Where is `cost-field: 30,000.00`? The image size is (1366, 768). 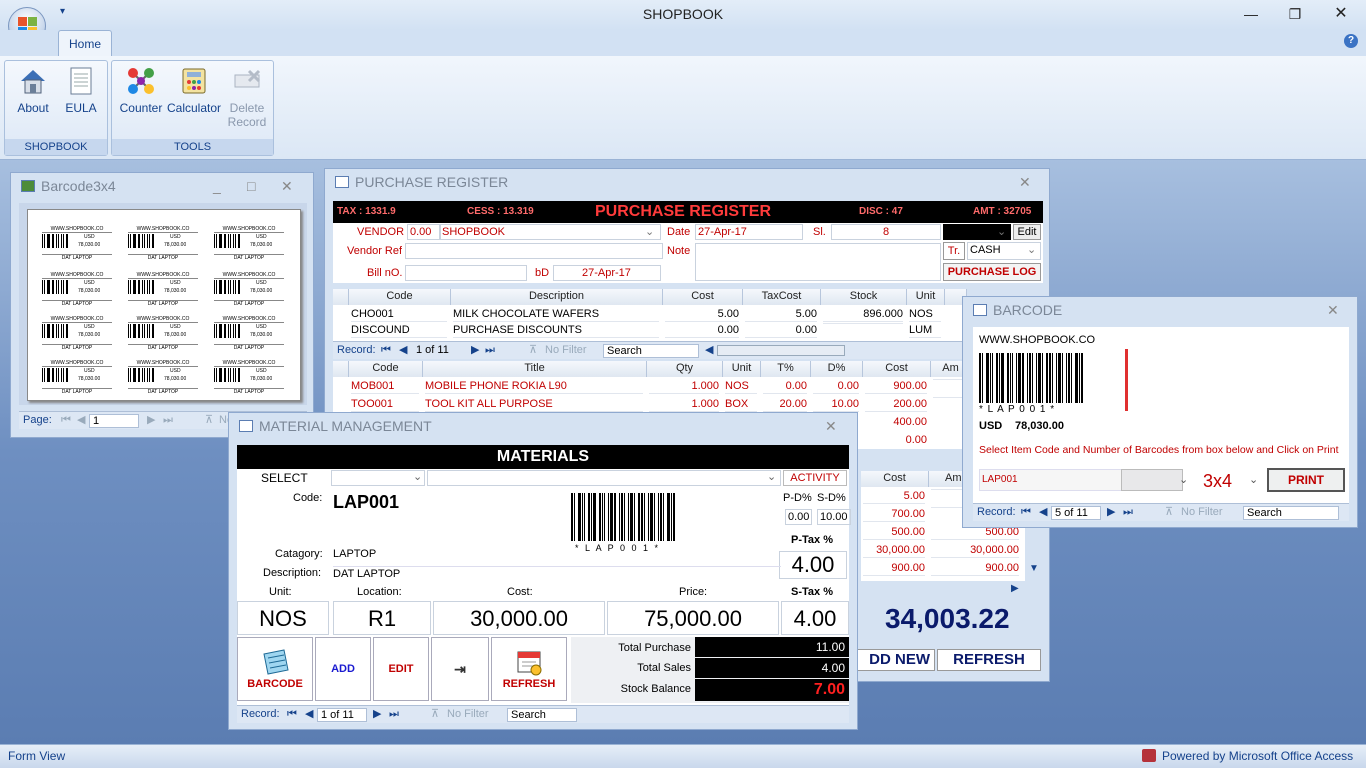
cost-field: 30,000.00 is located at coordinates (519, 618).